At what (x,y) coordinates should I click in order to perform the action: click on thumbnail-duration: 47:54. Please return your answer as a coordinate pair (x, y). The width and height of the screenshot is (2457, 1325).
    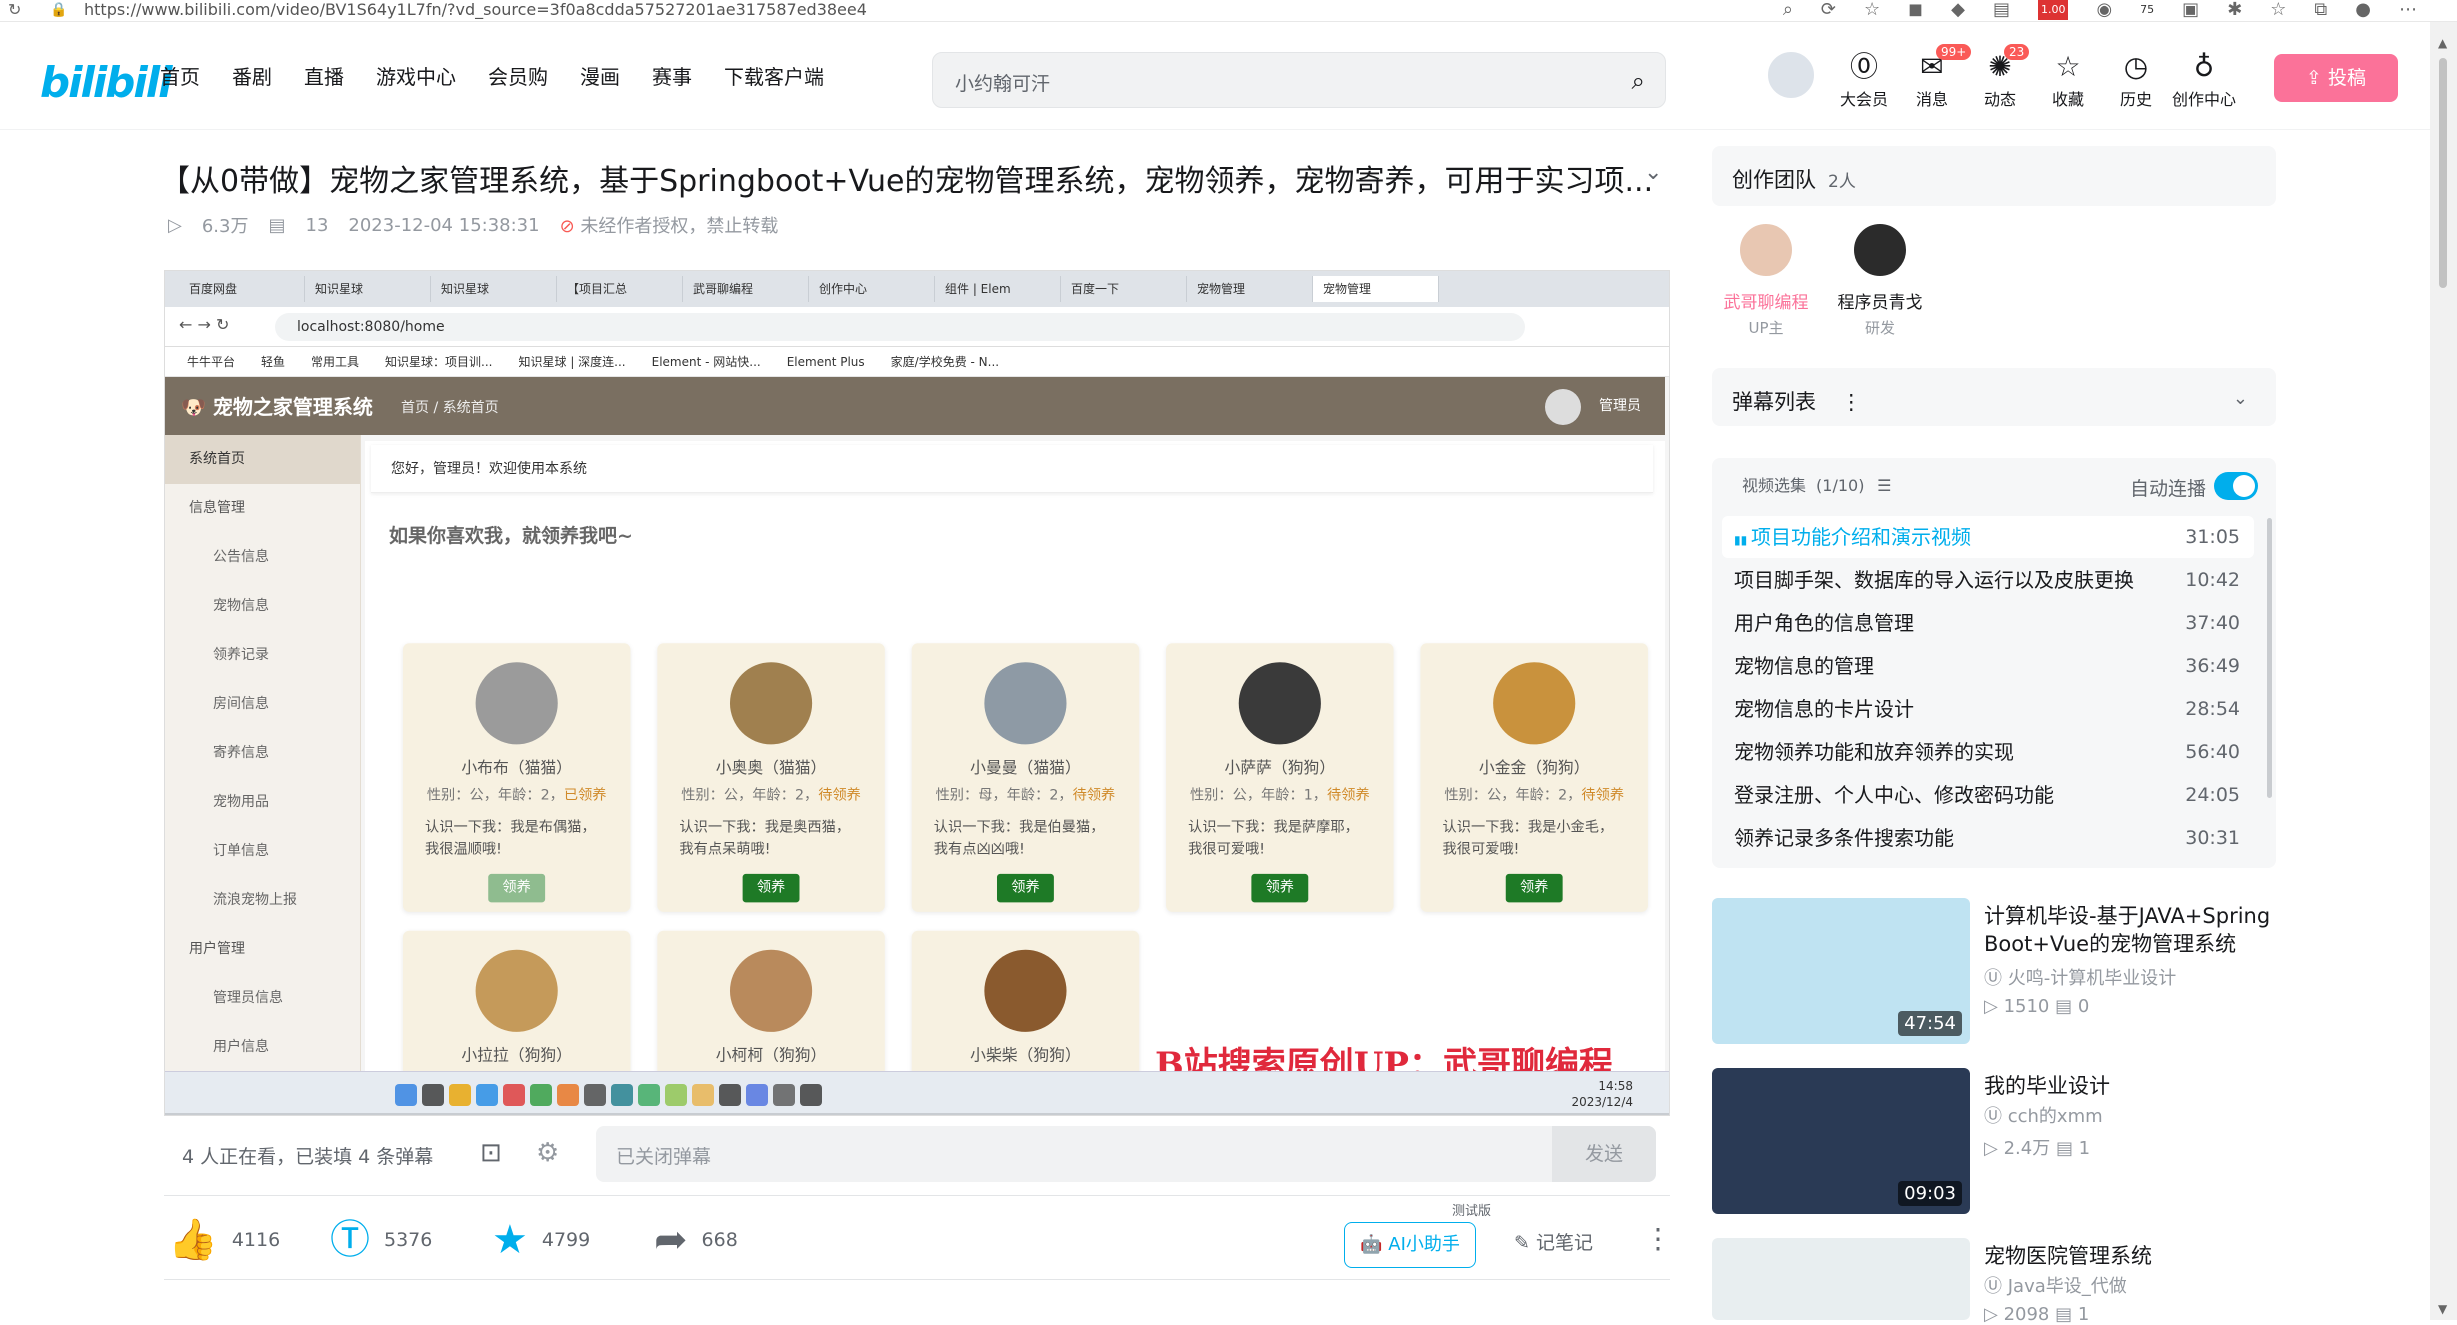
    Looking at the image, I should click on (1930, 1023).